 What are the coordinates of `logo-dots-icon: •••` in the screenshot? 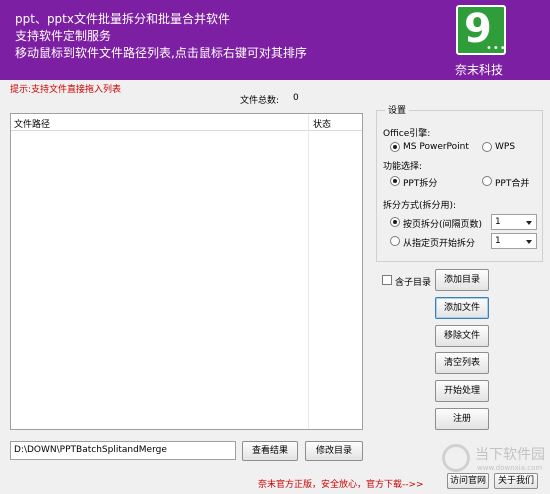 It's located at (496, 48).